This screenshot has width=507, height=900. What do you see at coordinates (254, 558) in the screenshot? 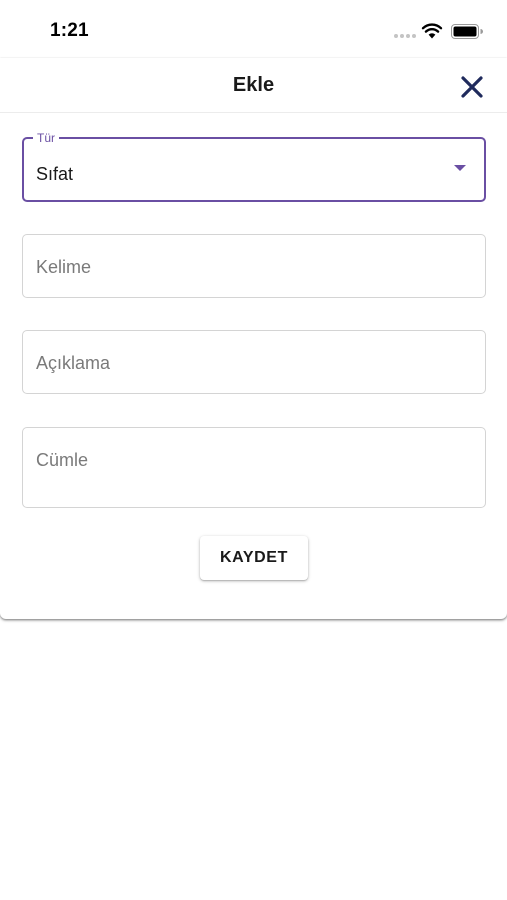
I see `save-button: KAYDET` at bounding box center [254, 558].